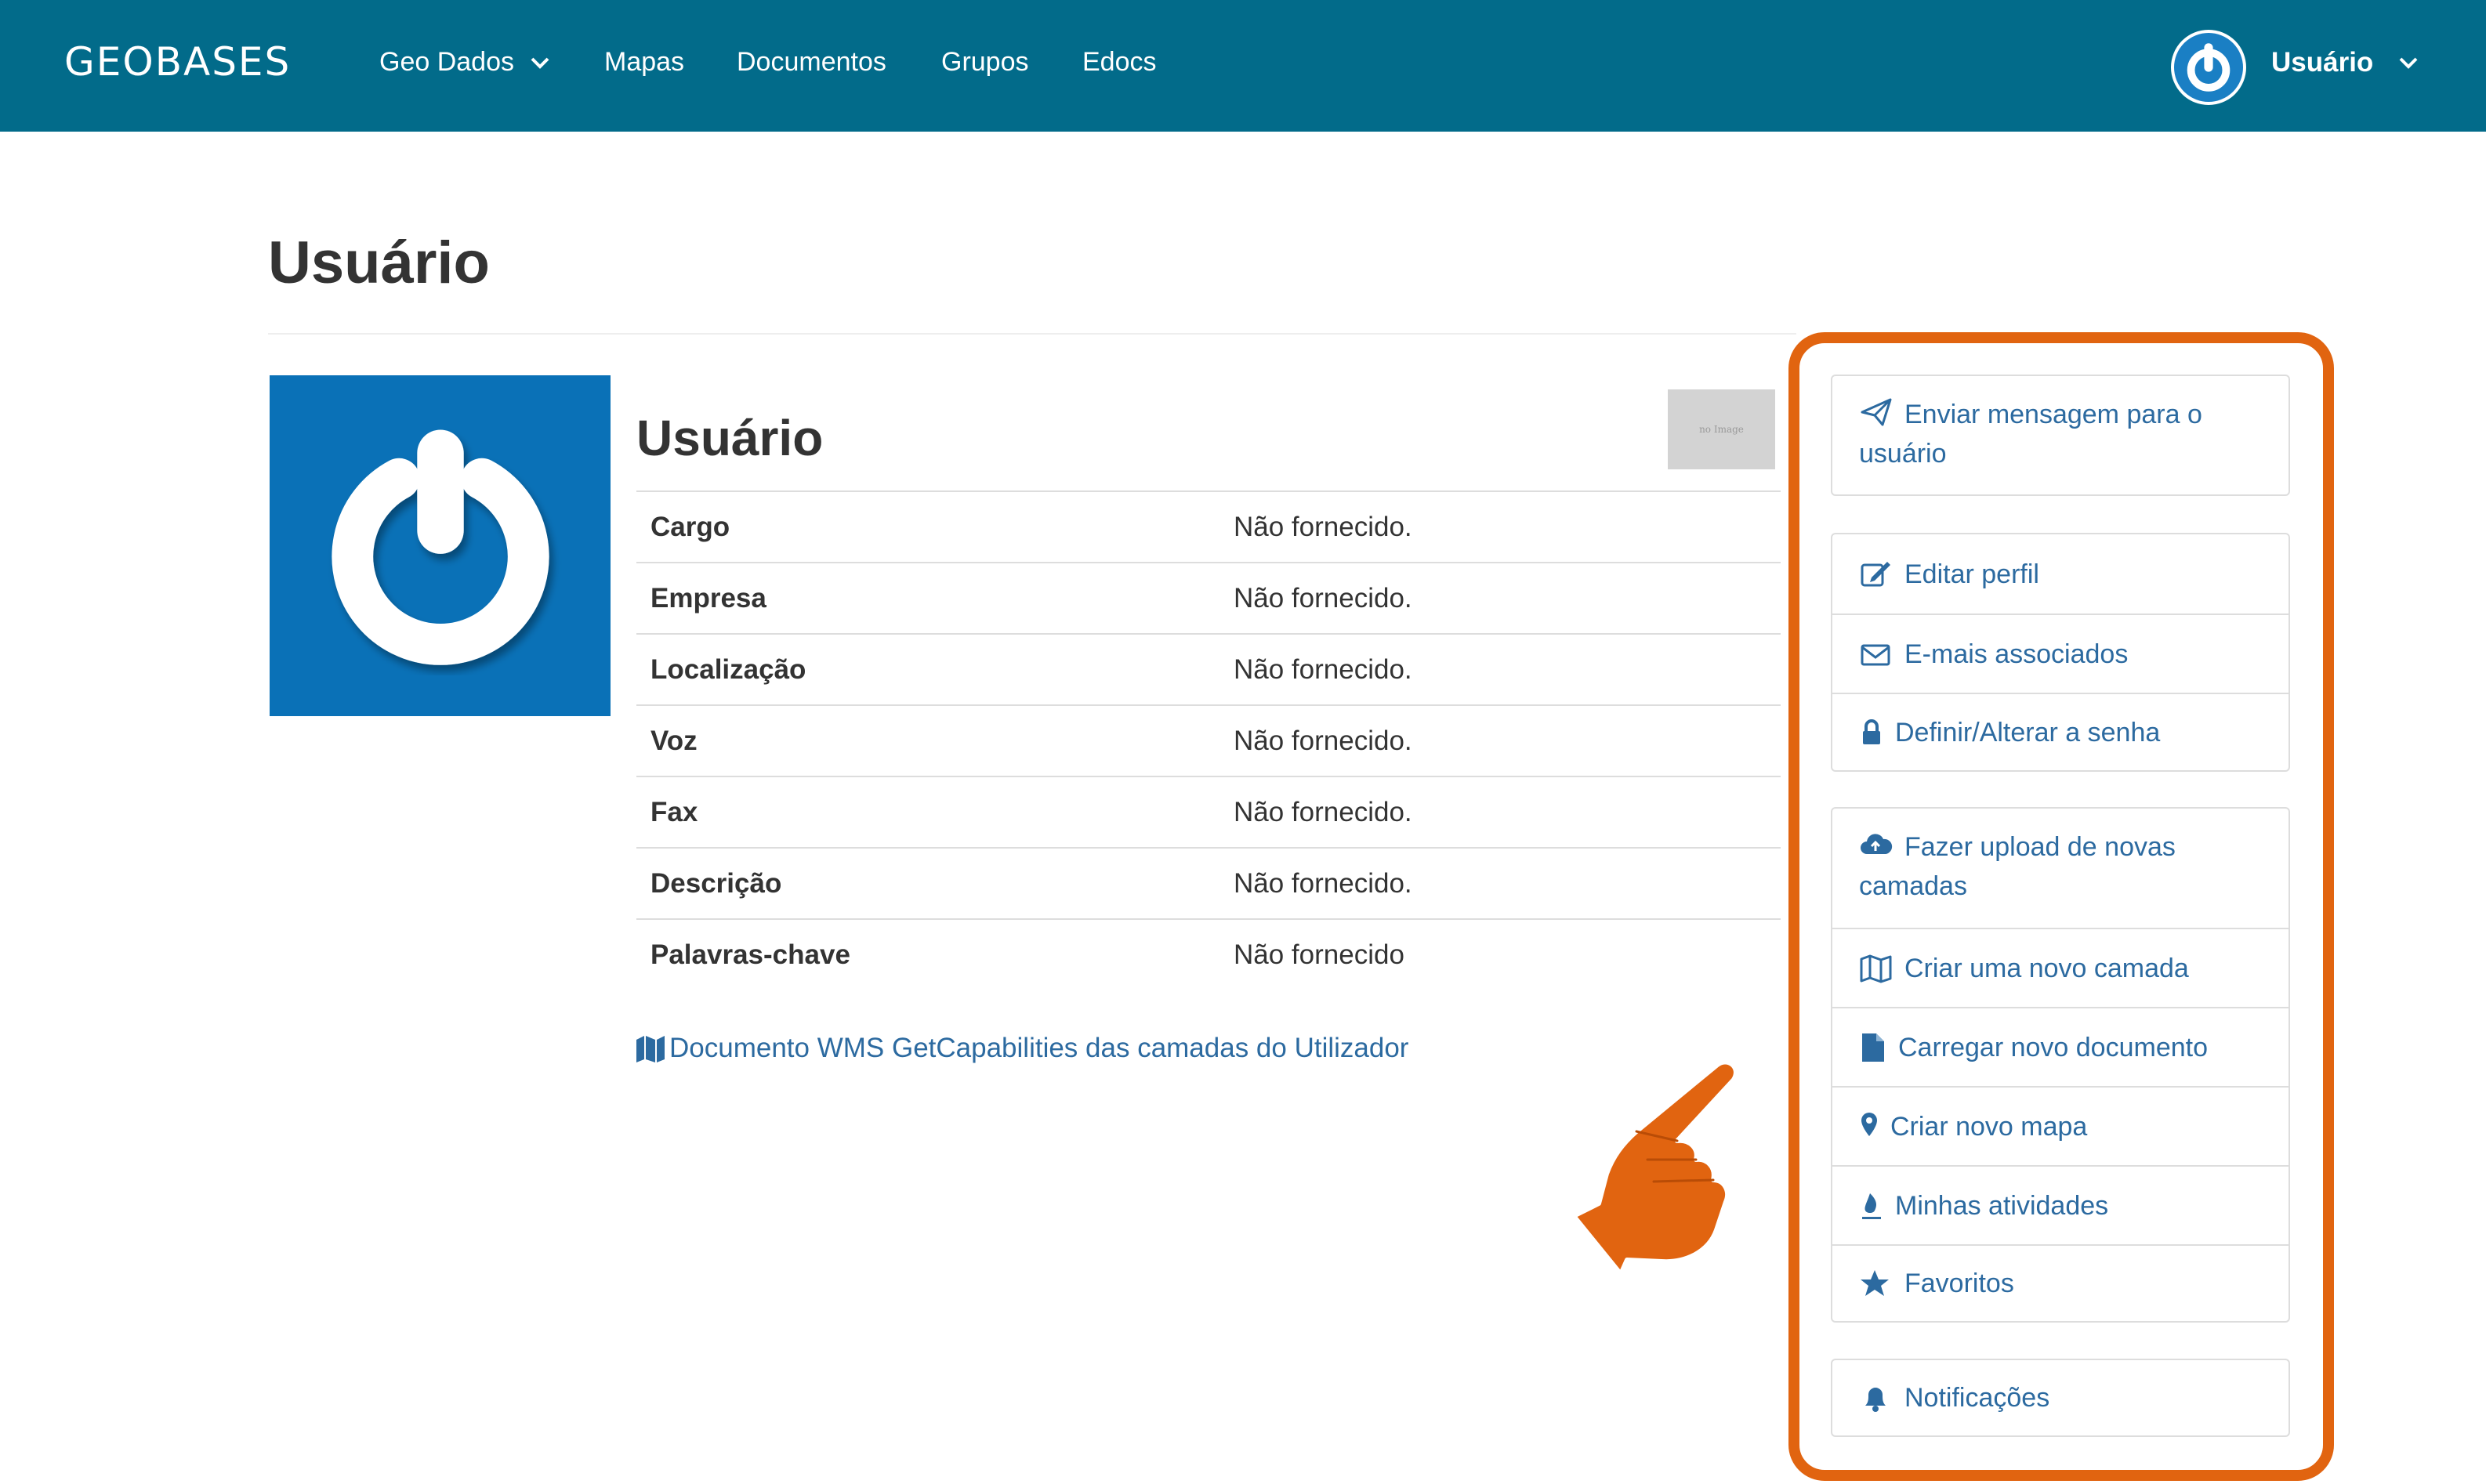  Describe the element at coordinates (177, 62) in the screenshot. I see `brand-logo: GEOBASES` at that location.